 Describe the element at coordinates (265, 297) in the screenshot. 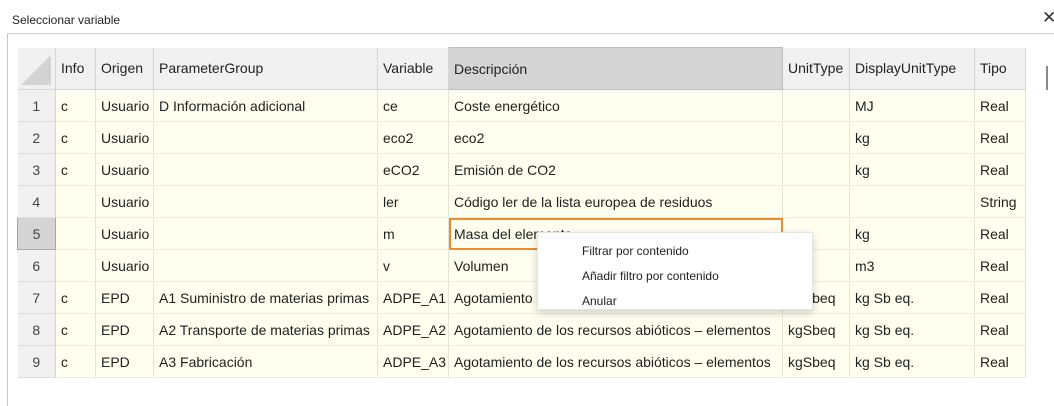

I see `cell-parametergroup: A1 Suministro de materias primas` at that location.